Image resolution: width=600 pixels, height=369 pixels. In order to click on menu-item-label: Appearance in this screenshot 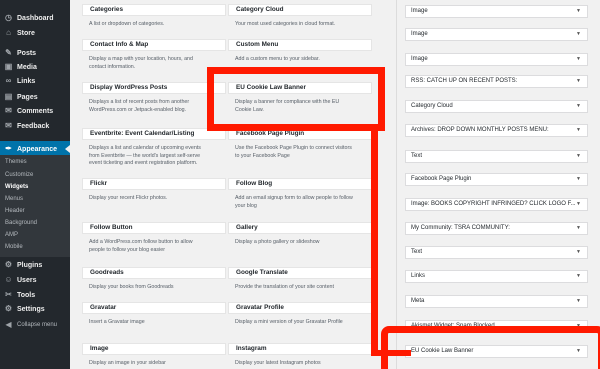, I will do `click(37, 149)`.